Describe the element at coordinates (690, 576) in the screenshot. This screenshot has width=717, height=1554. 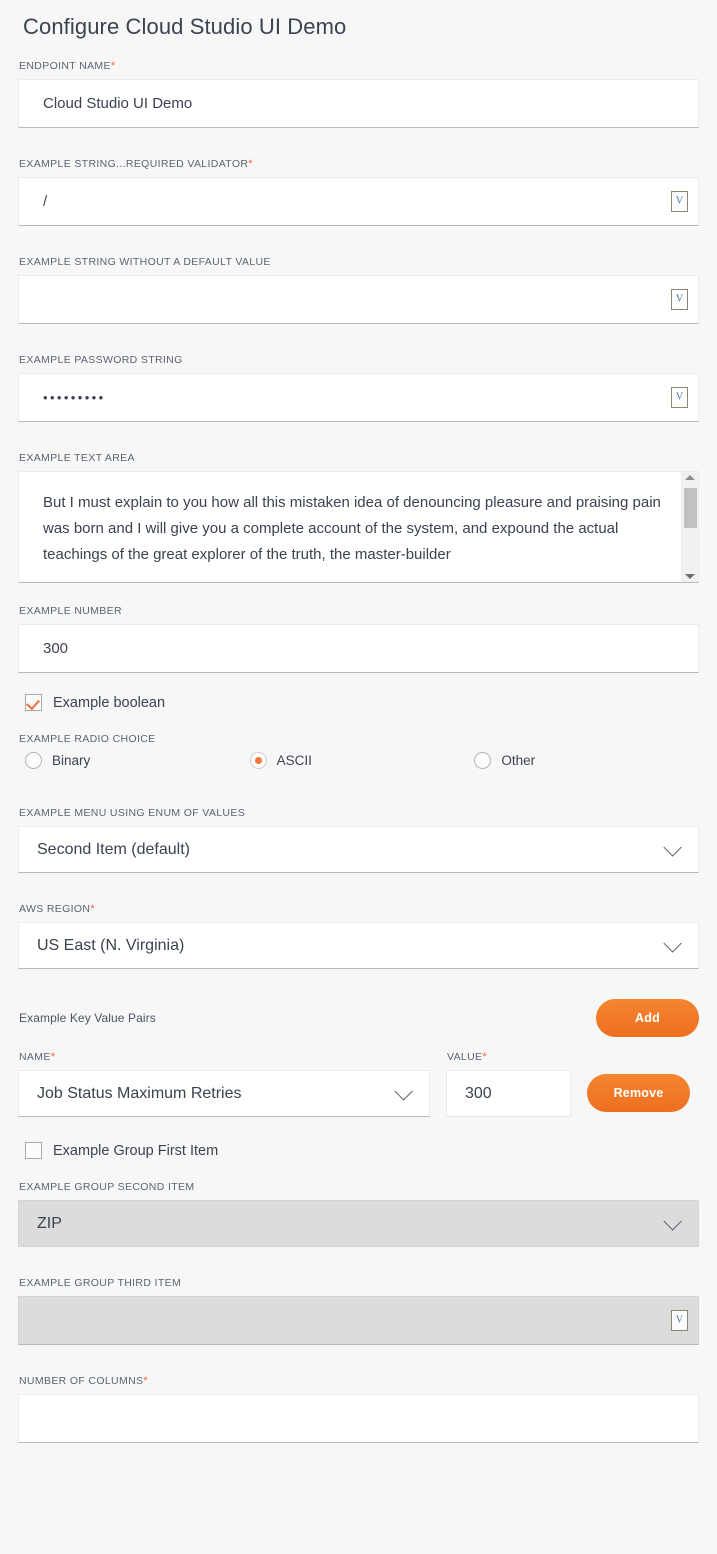
I see `scroll-down-icon` at that location.